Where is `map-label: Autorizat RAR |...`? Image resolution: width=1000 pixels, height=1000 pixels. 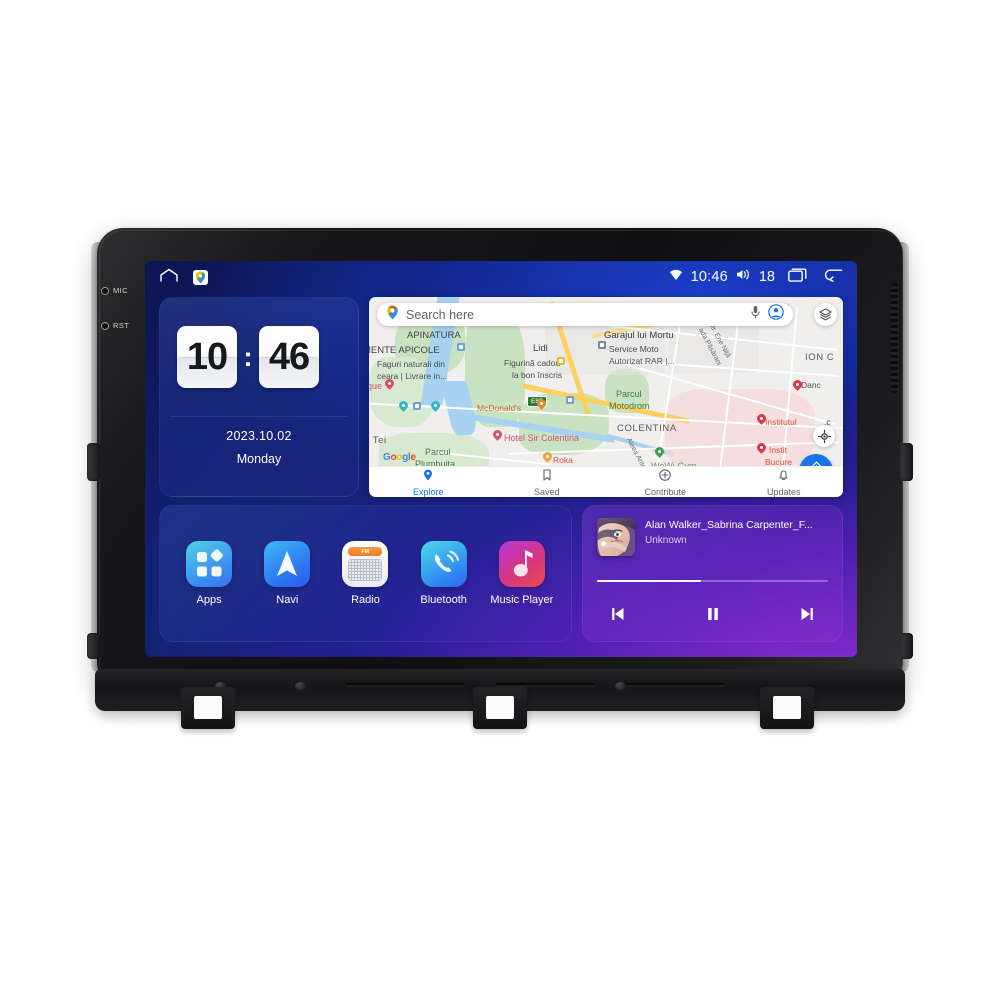
map-label: Autorizat RAR |... is located at coordinates (642, 361).